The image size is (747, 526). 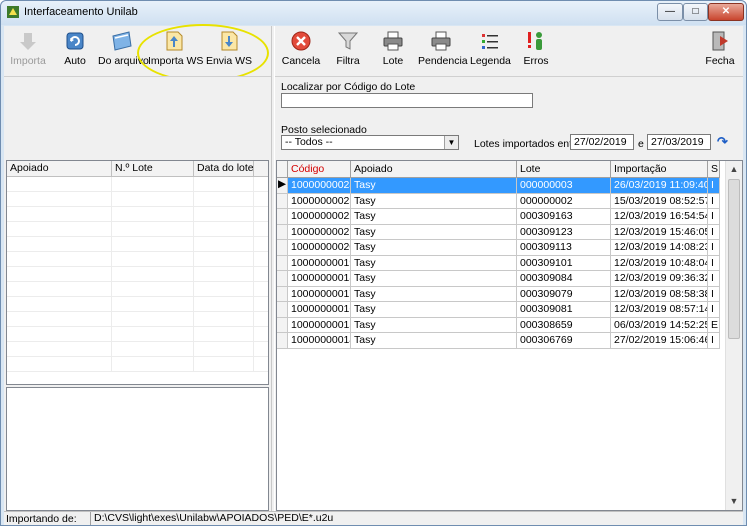 What do you see at coordinates (726, 12) in the screenshot?
I see `close-window-button: ✕` at bounding box center [726, 12].